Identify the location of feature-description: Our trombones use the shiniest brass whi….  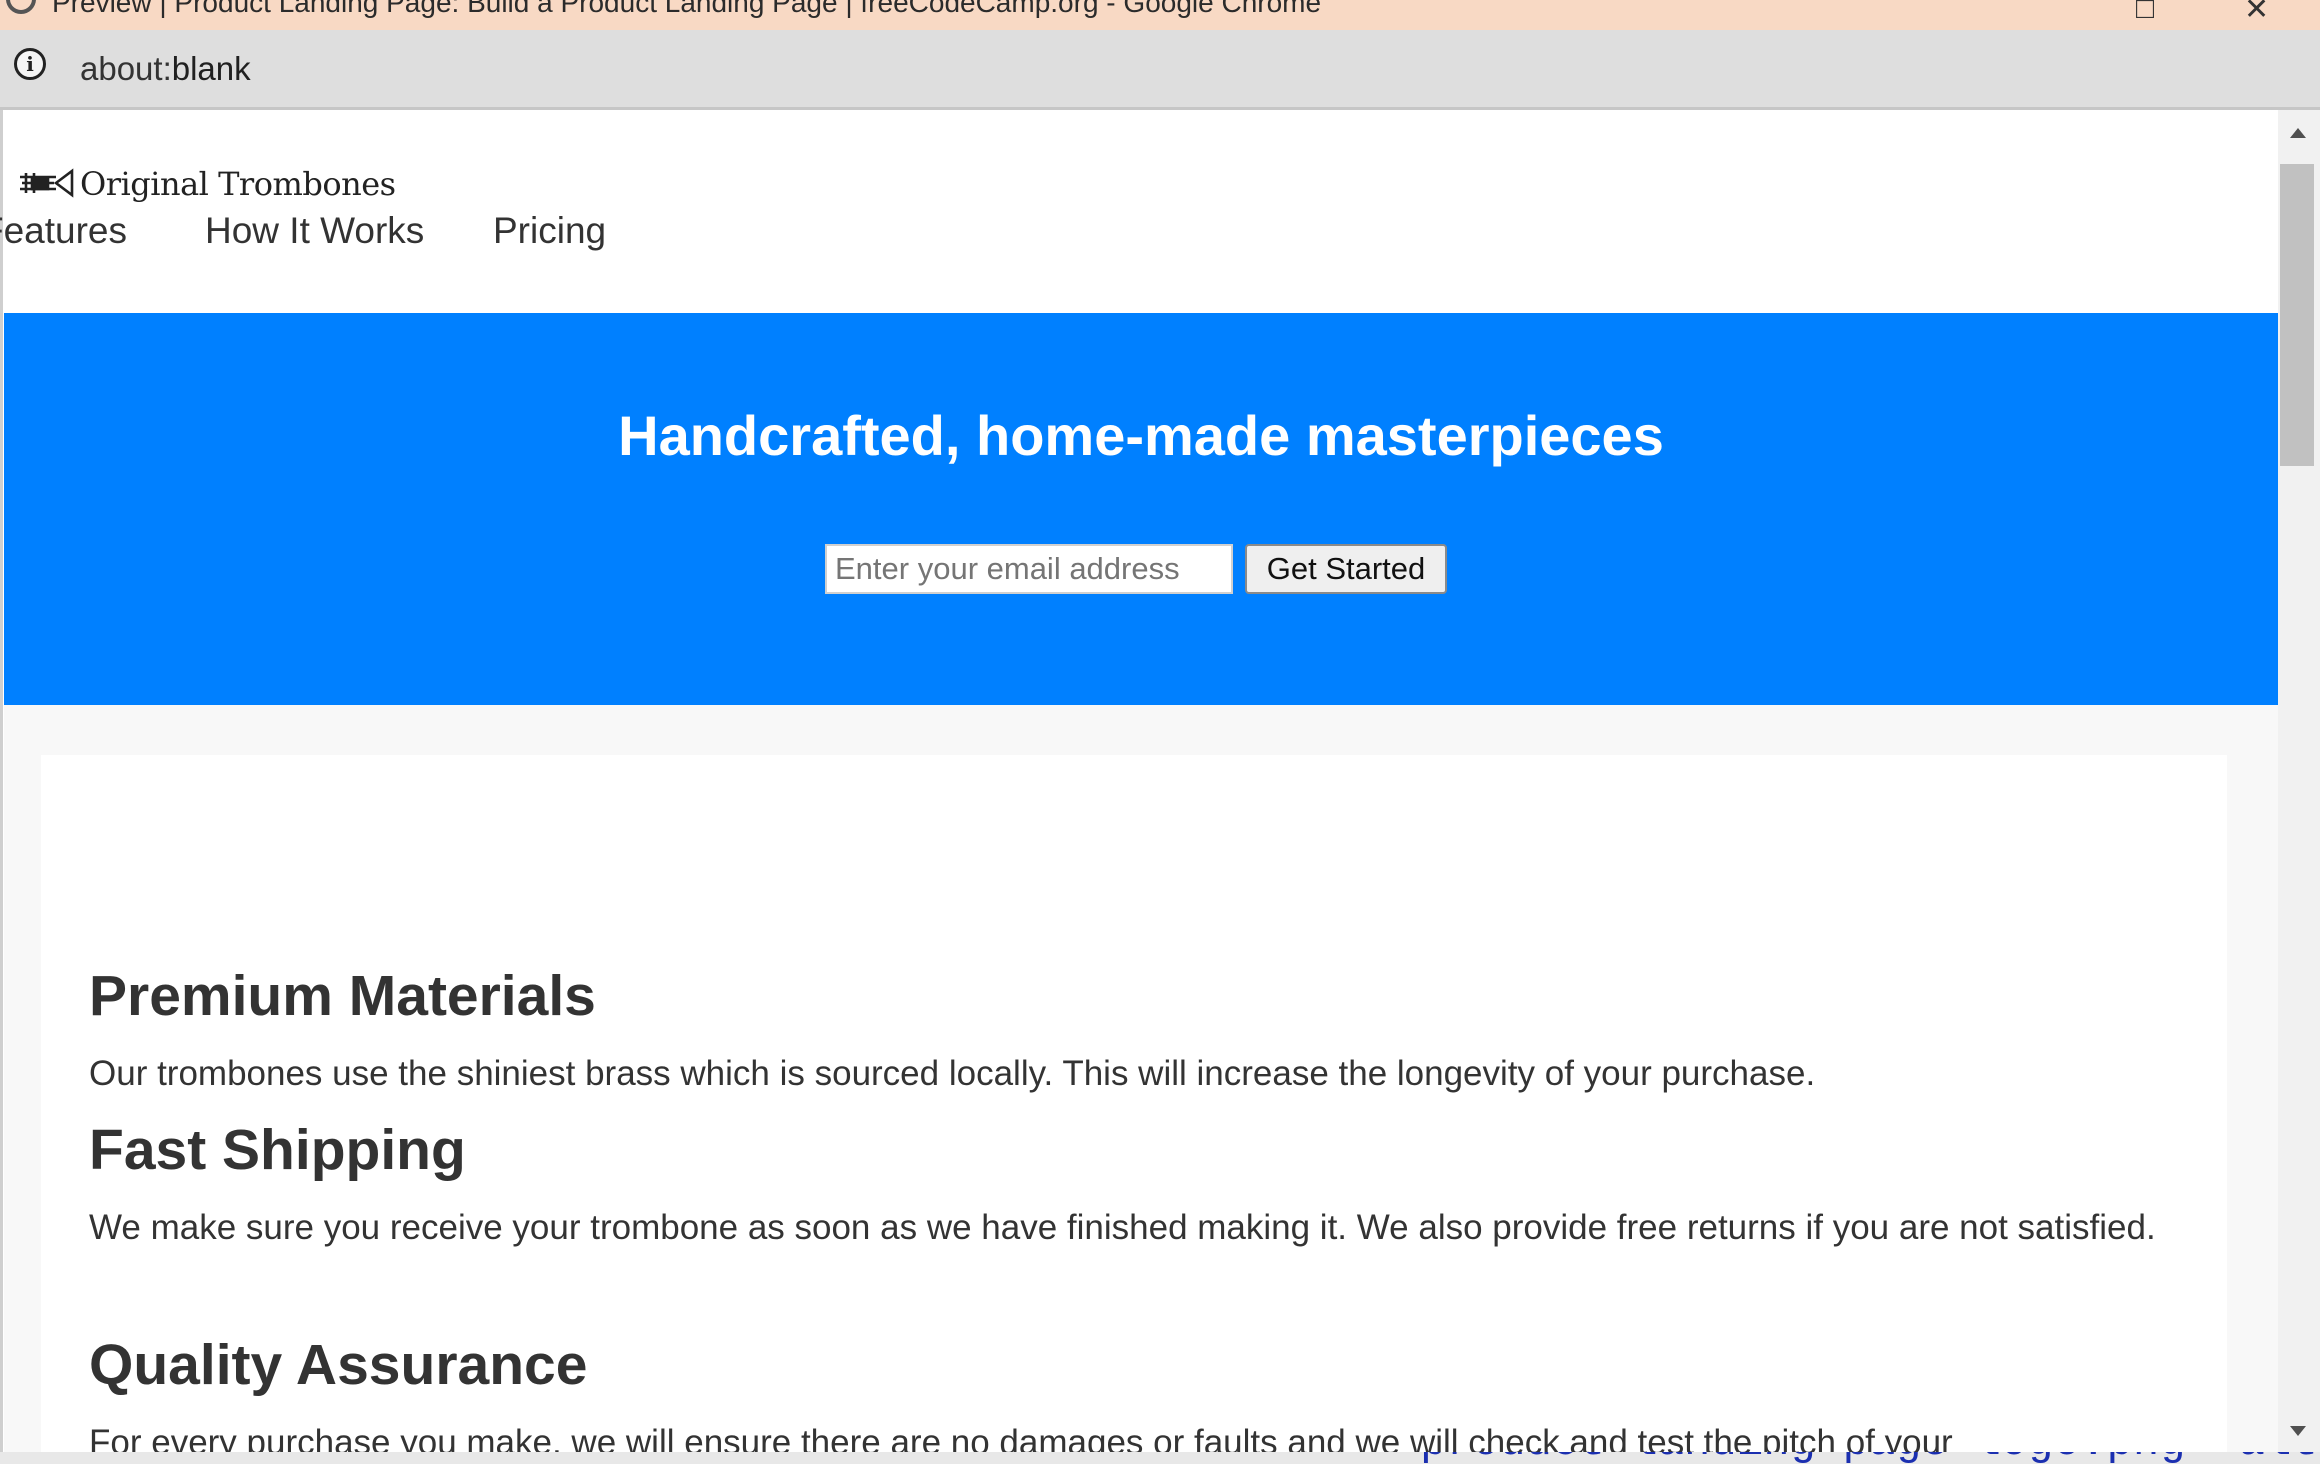
(952, 1073).